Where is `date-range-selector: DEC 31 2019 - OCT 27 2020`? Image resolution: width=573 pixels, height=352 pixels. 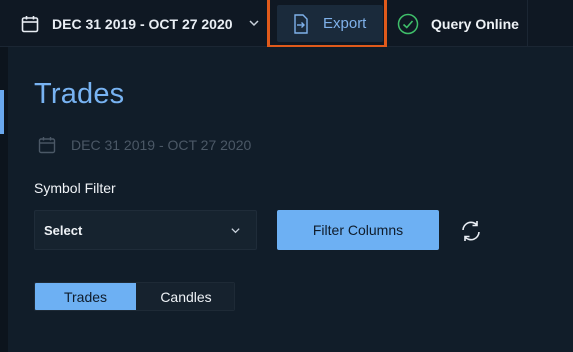
date-range-selector: DEC 31 2019 - OCT 27 2020 is located at coordinates (134, 23).